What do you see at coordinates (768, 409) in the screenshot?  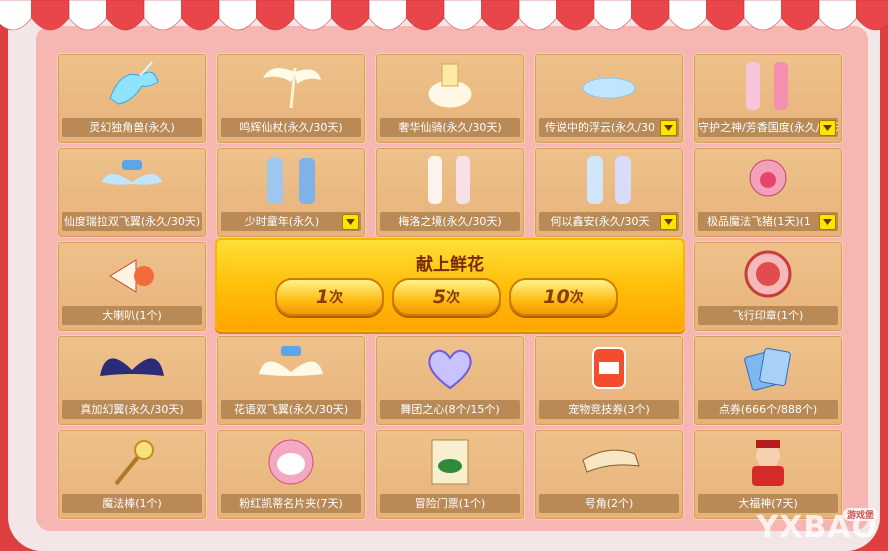 I see `reward-item-label: 点券(666个/888个)` at bounding box center [768, 409].